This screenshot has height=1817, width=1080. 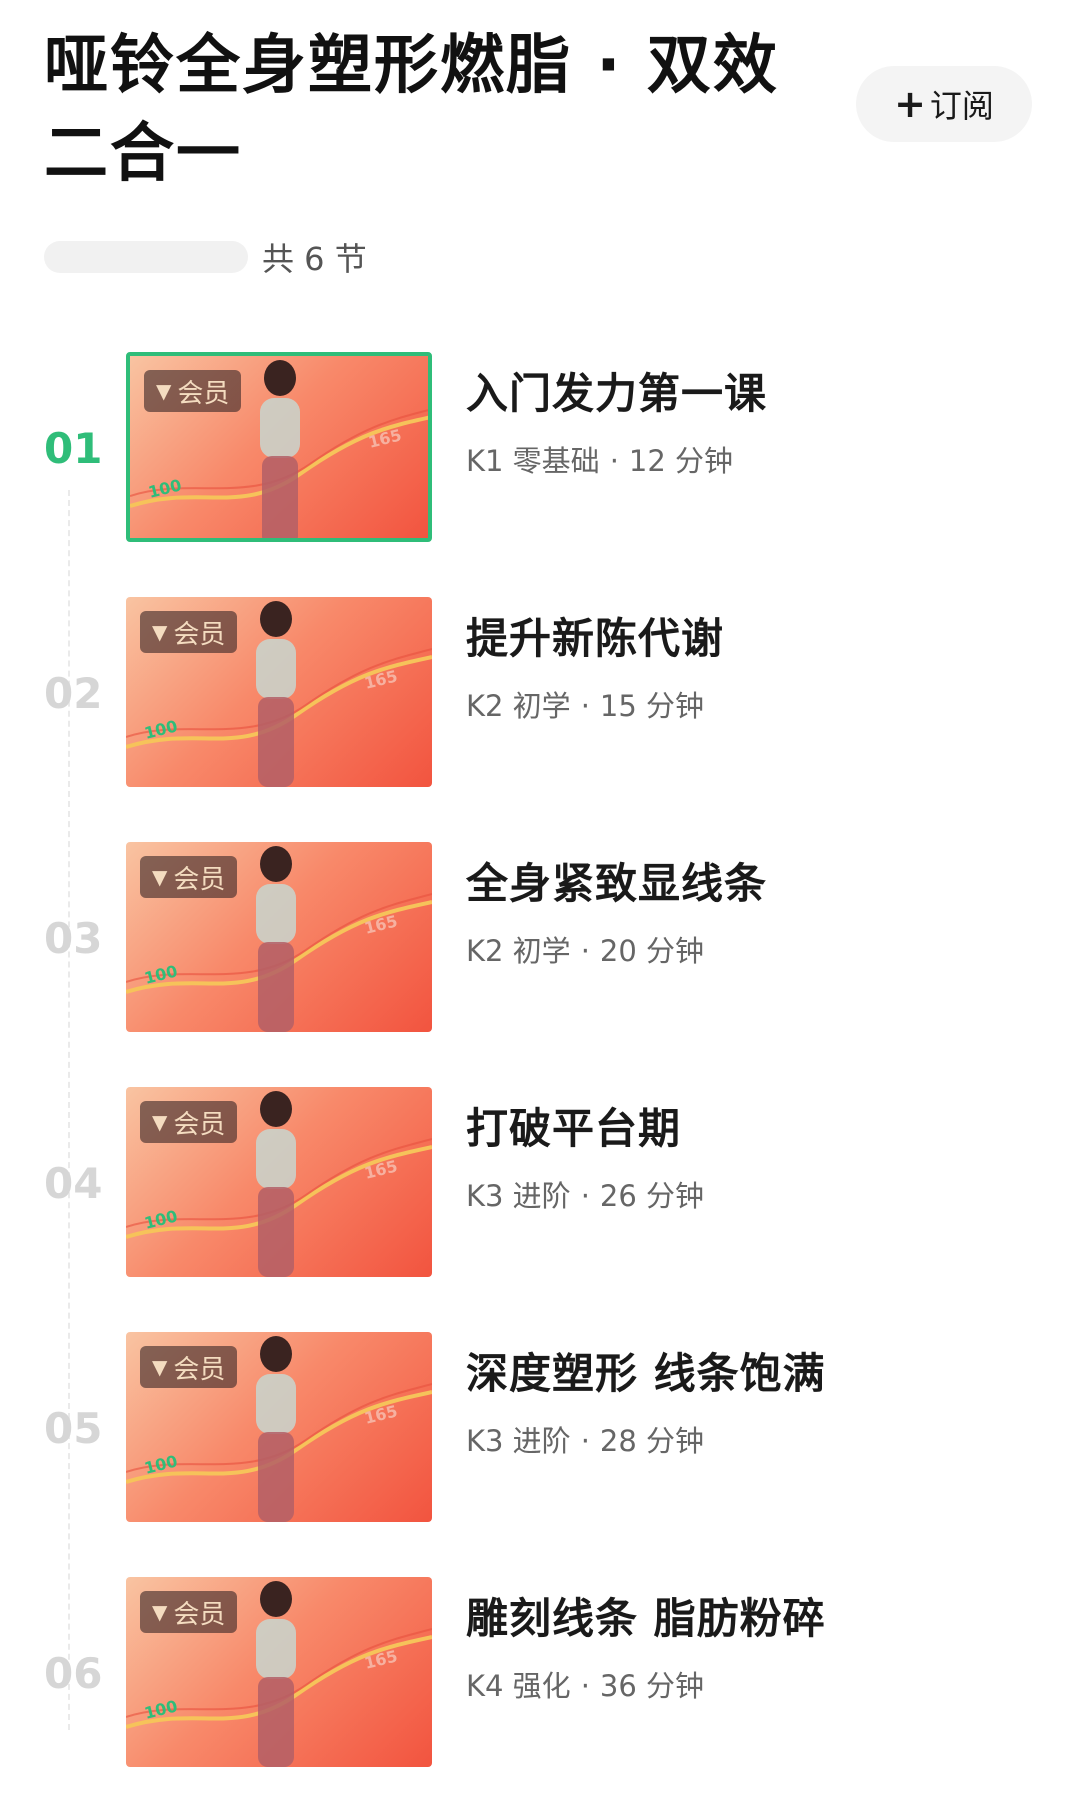 I want to click on subscribe-button: + 订阅, so click(x=944, y=104).